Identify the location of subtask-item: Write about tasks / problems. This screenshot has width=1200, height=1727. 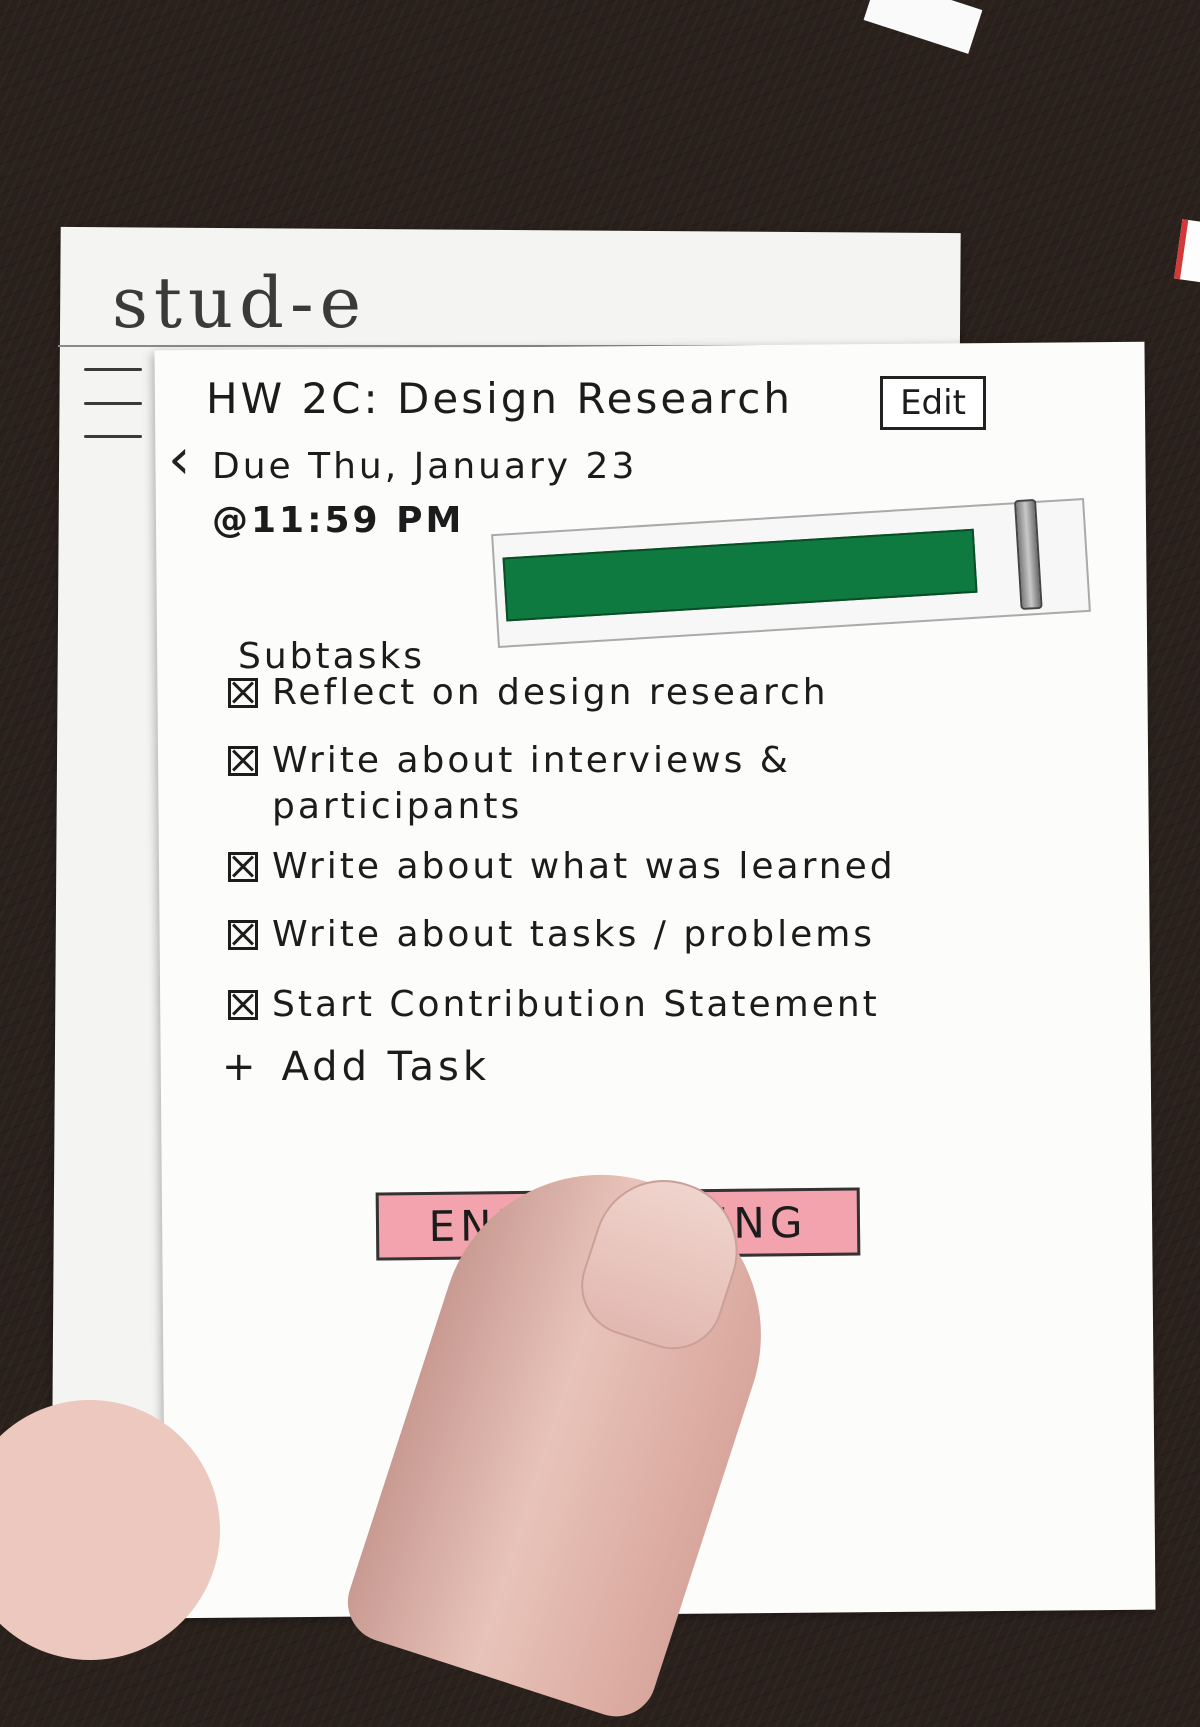
(551, 935).